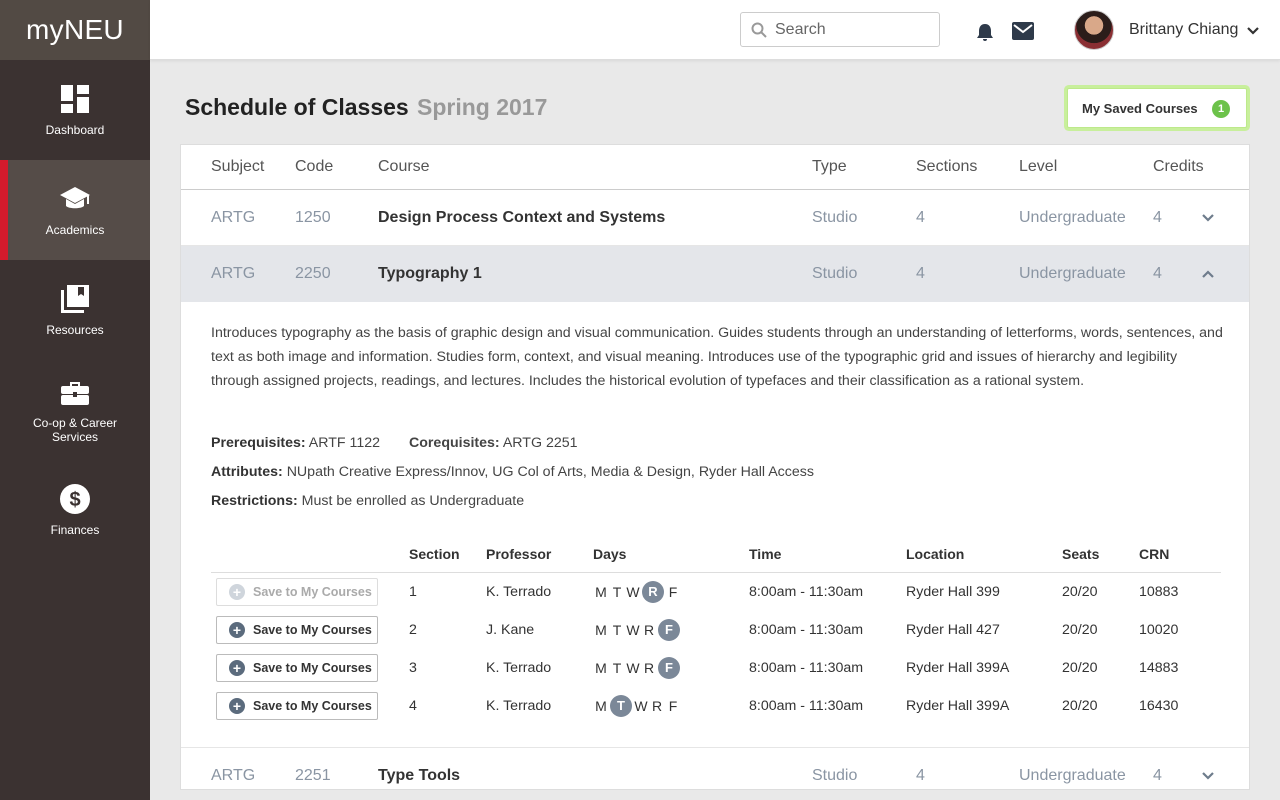  Describe the element at coordinates (75, 210) in the screenshot. I see `sidebar-item-academics: Academics` at that location.